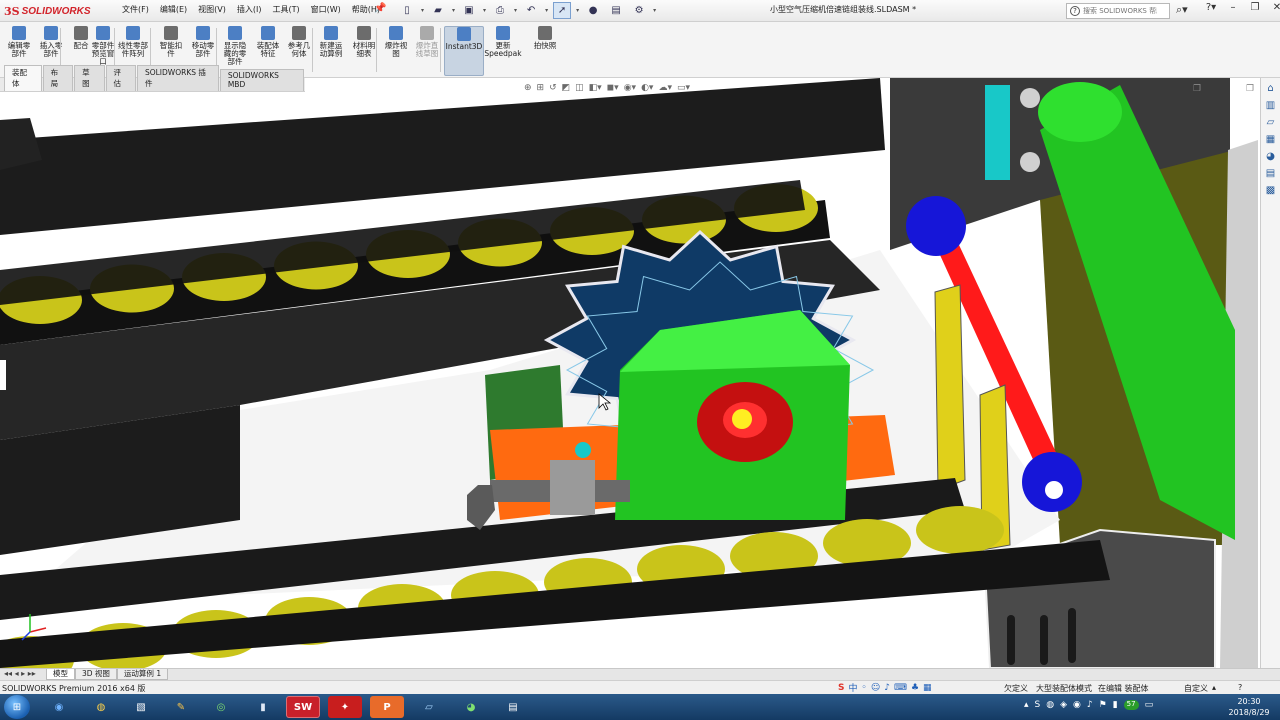 The height and width of the screenshot is (720, 1280). Describe the element at coordinates (422, 10) in the screenshot. I see `new-dropdown-icon: ▾` at that location.